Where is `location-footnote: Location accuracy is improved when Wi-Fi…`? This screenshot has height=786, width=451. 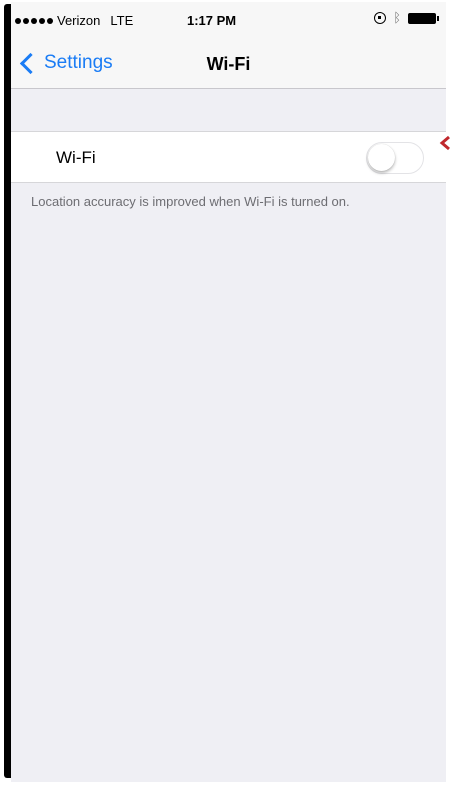 location-footnote: Location accuracy is improved when Wi-Fi… is located at coordinates (190, 201).